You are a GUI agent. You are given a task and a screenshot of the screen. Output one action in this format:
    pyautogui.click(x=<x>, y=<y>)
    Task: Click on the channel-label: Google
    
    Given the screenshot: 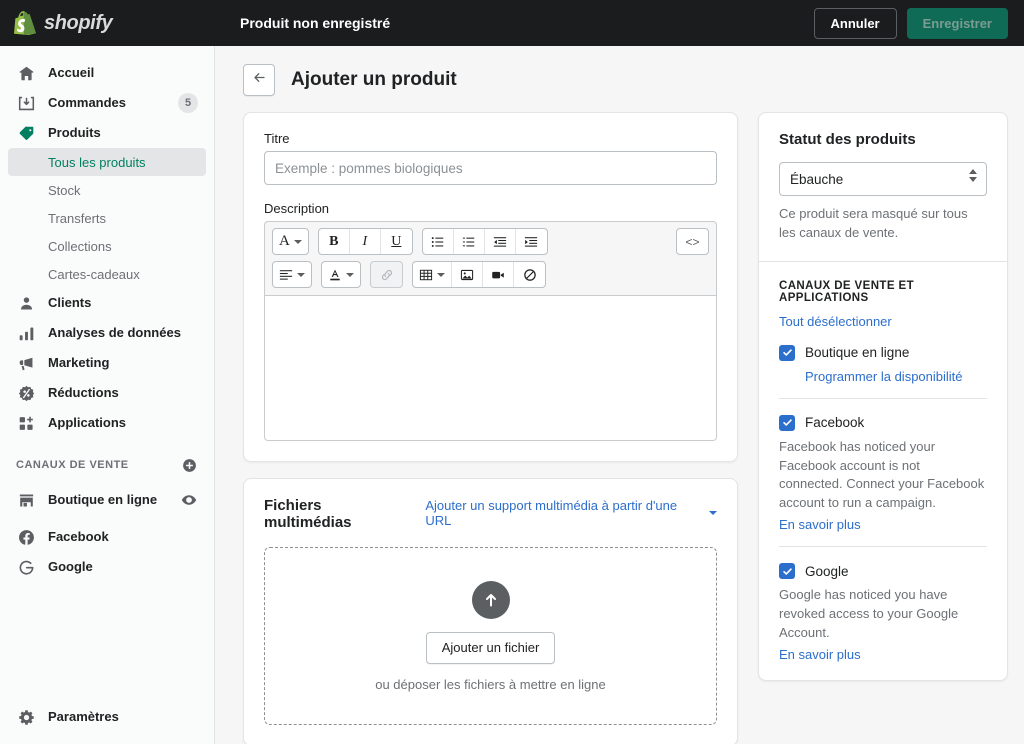 What is the action you would take?
    pyautogui.click(x=827, y=571)
    